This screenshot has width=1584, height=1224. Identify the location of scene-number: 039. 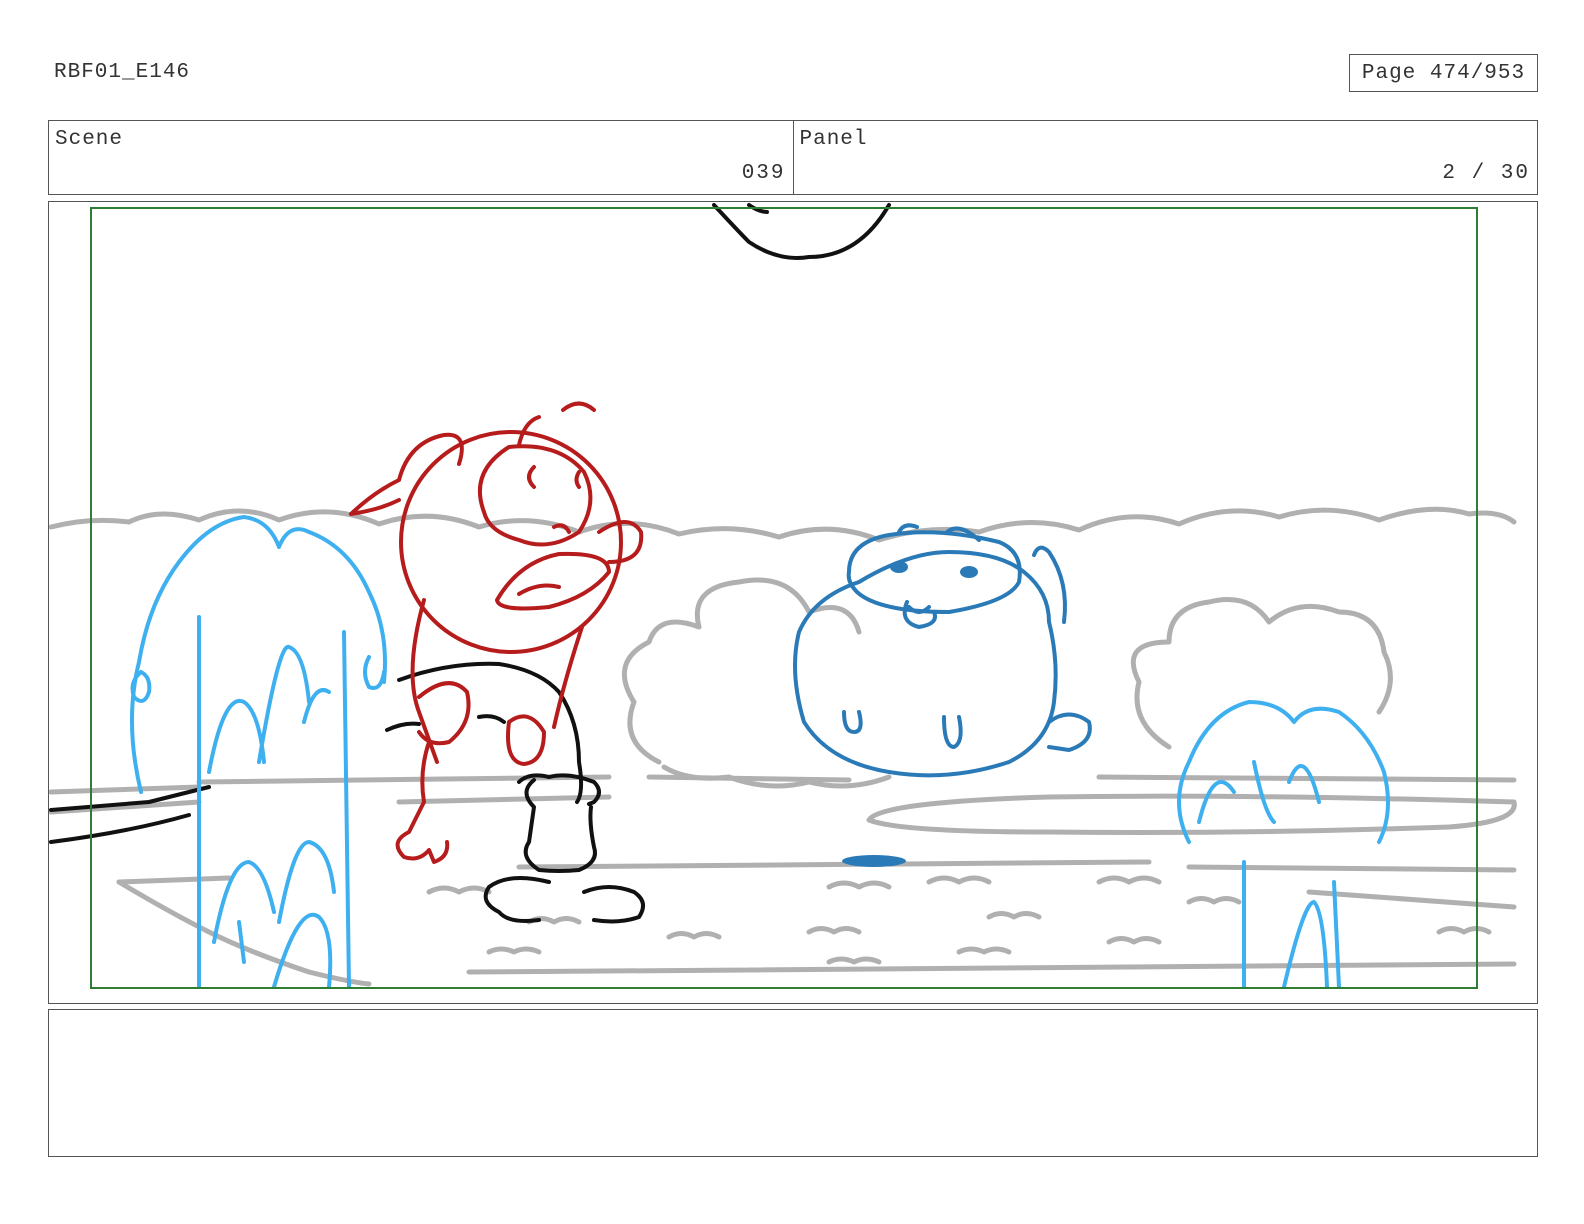
(763, 173).